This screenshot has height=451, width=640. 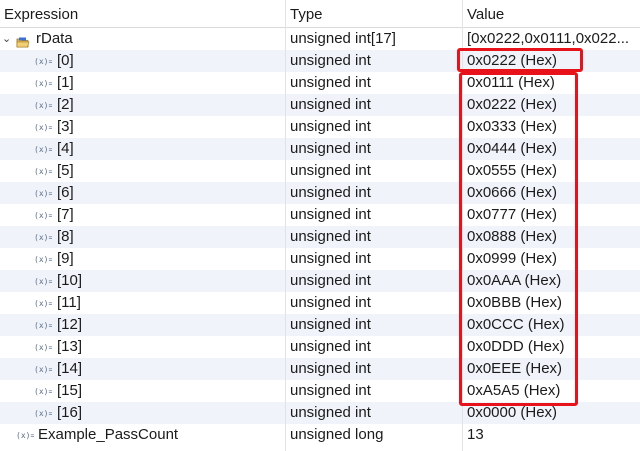 What do you see at coordinates (551, 215) in the screenshot?
I see `value-cell: 0x0777 (Hex)` at bounding box center [551, 215].